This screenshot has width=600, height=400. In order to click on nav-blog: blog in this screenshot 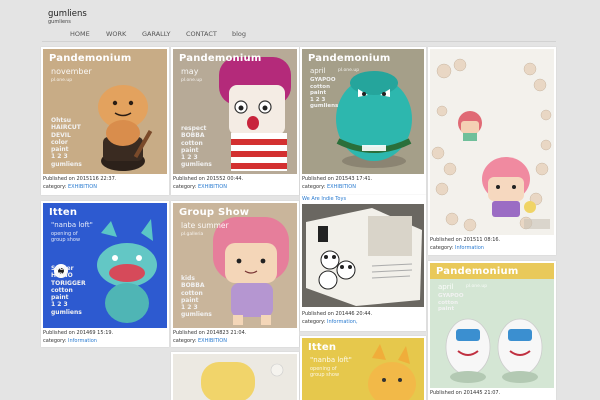, I will do `click(247, 34)`.